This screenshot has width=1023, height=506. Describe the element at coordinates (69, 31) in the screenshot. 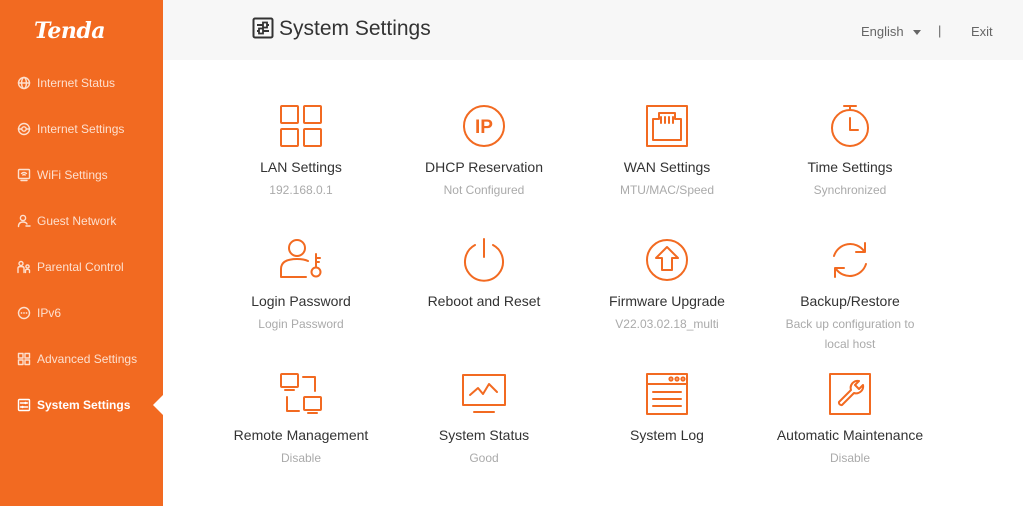

I see `brand-logo: Tenda` at that location.